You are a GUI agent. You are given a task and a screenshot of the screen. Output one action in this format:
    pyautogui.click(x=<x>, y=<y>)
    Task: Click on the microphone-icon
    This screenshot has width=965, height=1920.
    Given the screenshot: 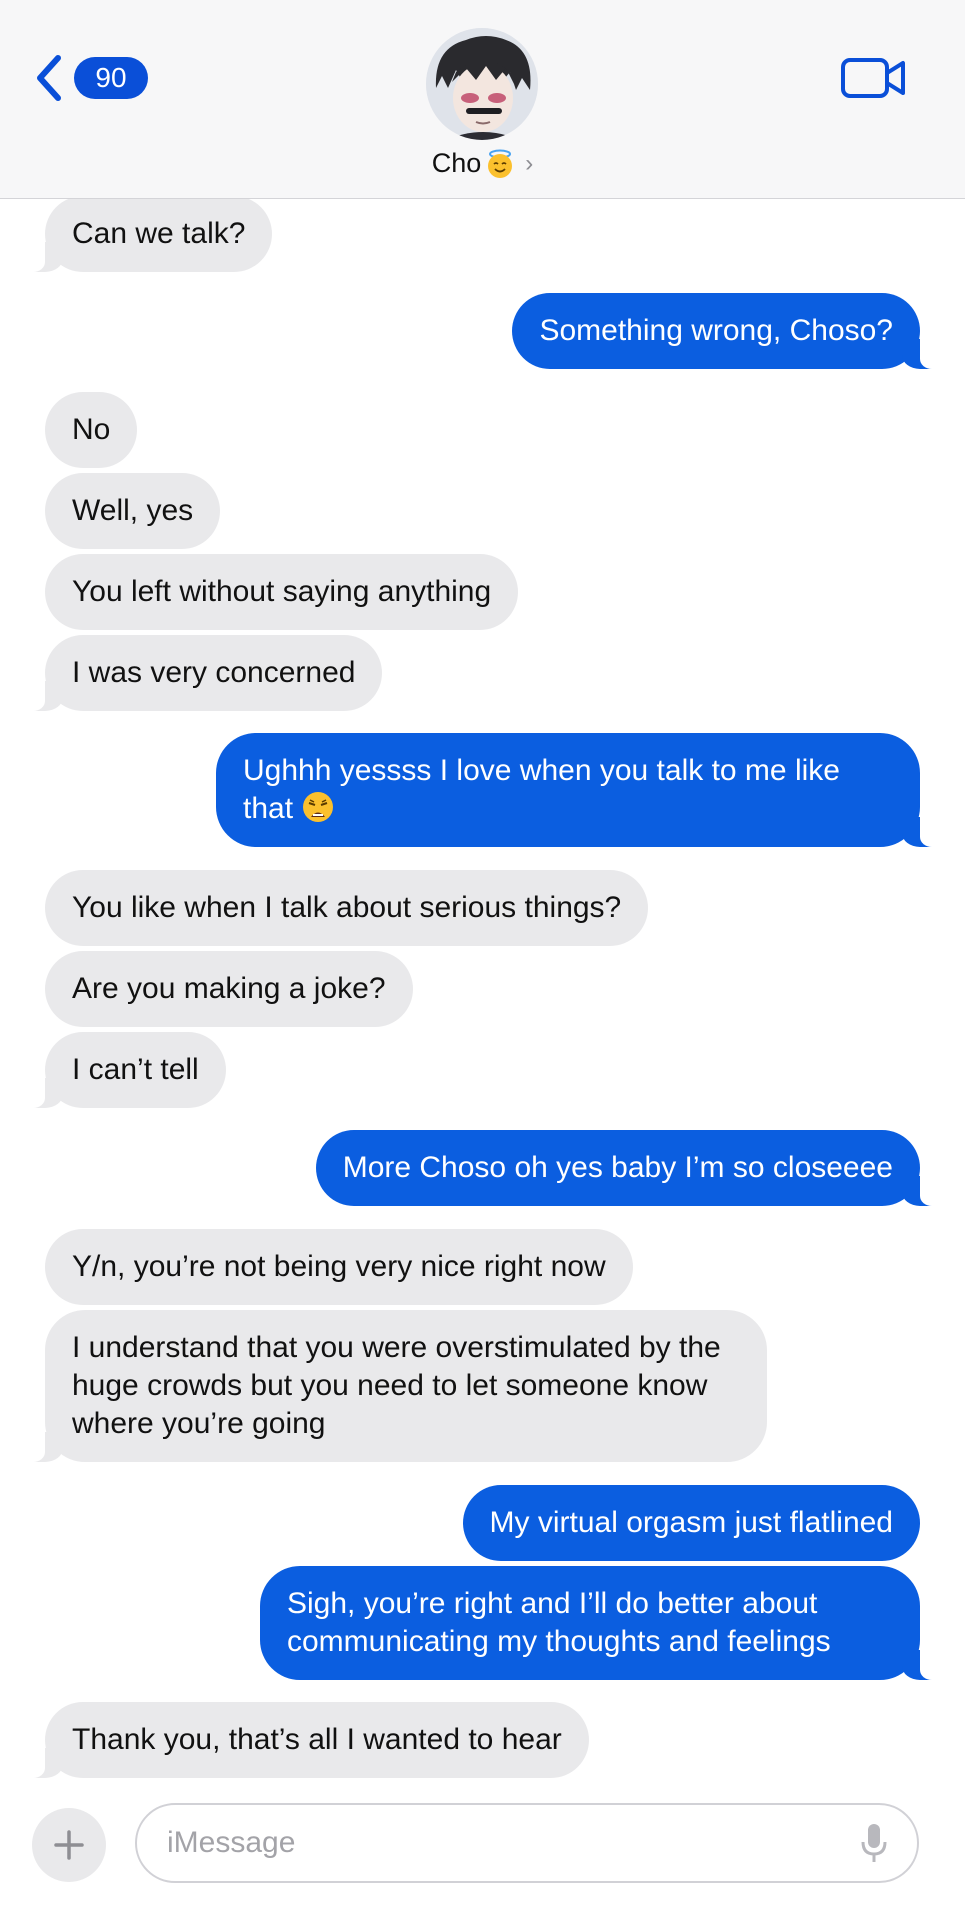 What is the action you would take?
    pyautogui.click(x=874, y=1843)
    